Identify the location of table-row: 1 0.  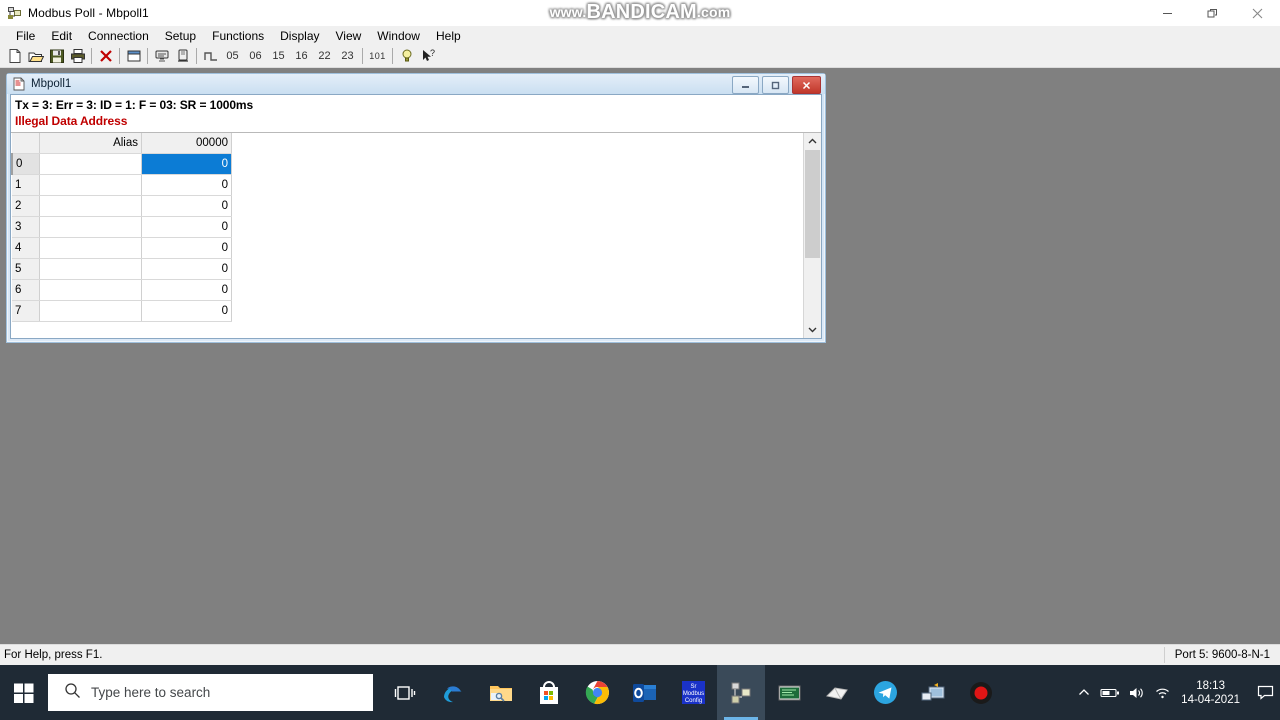
(122, 185).